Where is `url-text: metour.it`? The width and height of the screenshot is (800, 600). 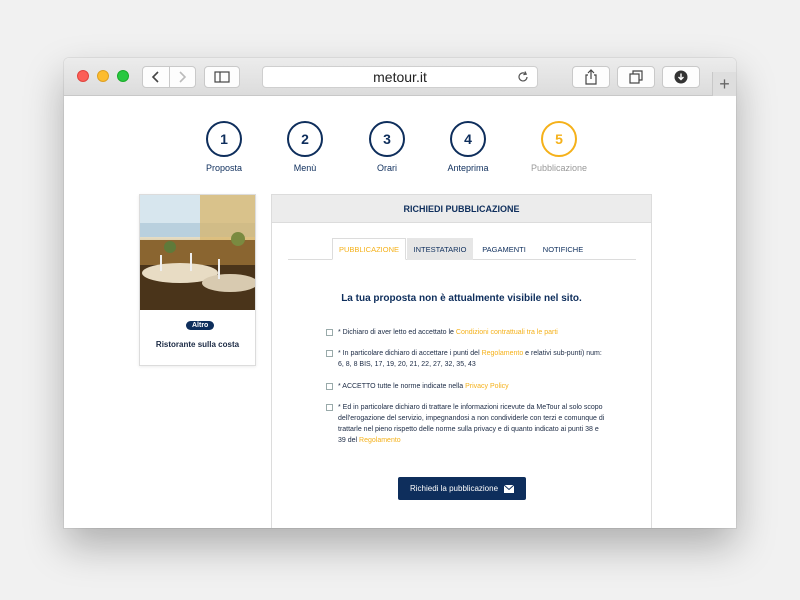
url-text: metour.it is located at coordinates (400, 77).